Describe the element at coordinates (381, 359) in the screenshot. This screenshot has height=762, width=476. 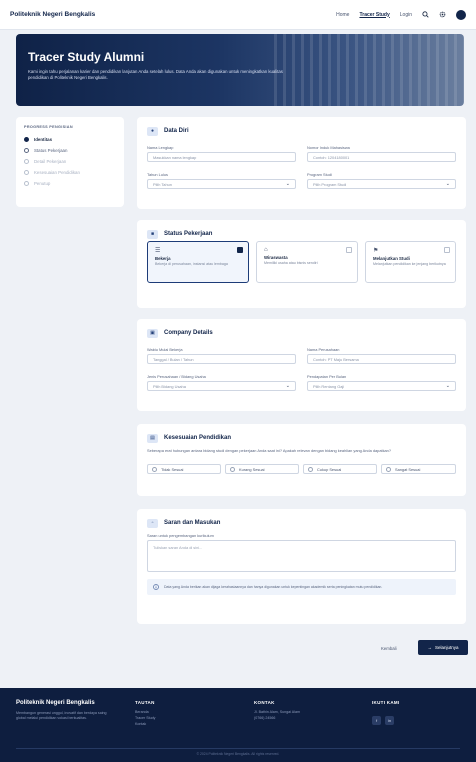
I see `company-name-field: Contoh: PT Maju Bersama` at that location.